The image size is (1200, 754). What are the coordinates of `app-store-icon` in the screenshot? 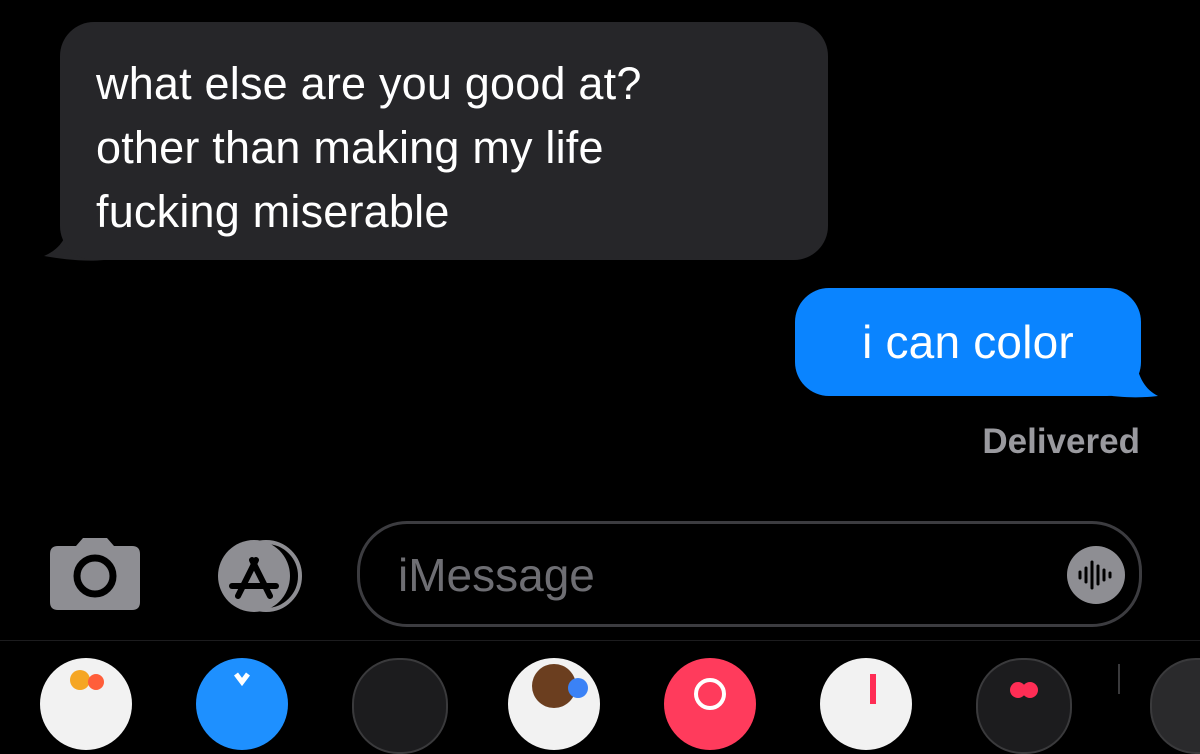 It's located at (256, 576).